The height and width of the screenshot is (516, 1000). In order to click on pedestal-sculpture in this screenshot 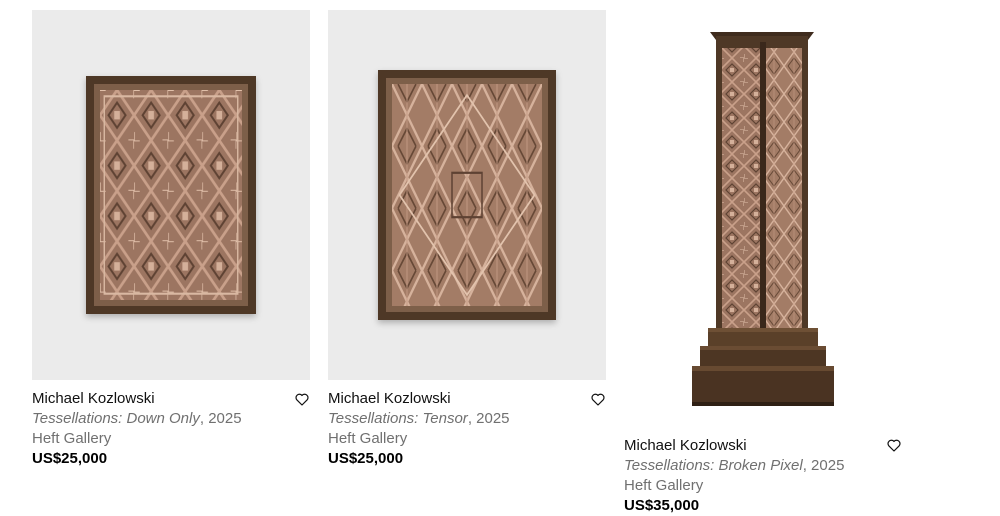, I will do `click(763, 219)`.